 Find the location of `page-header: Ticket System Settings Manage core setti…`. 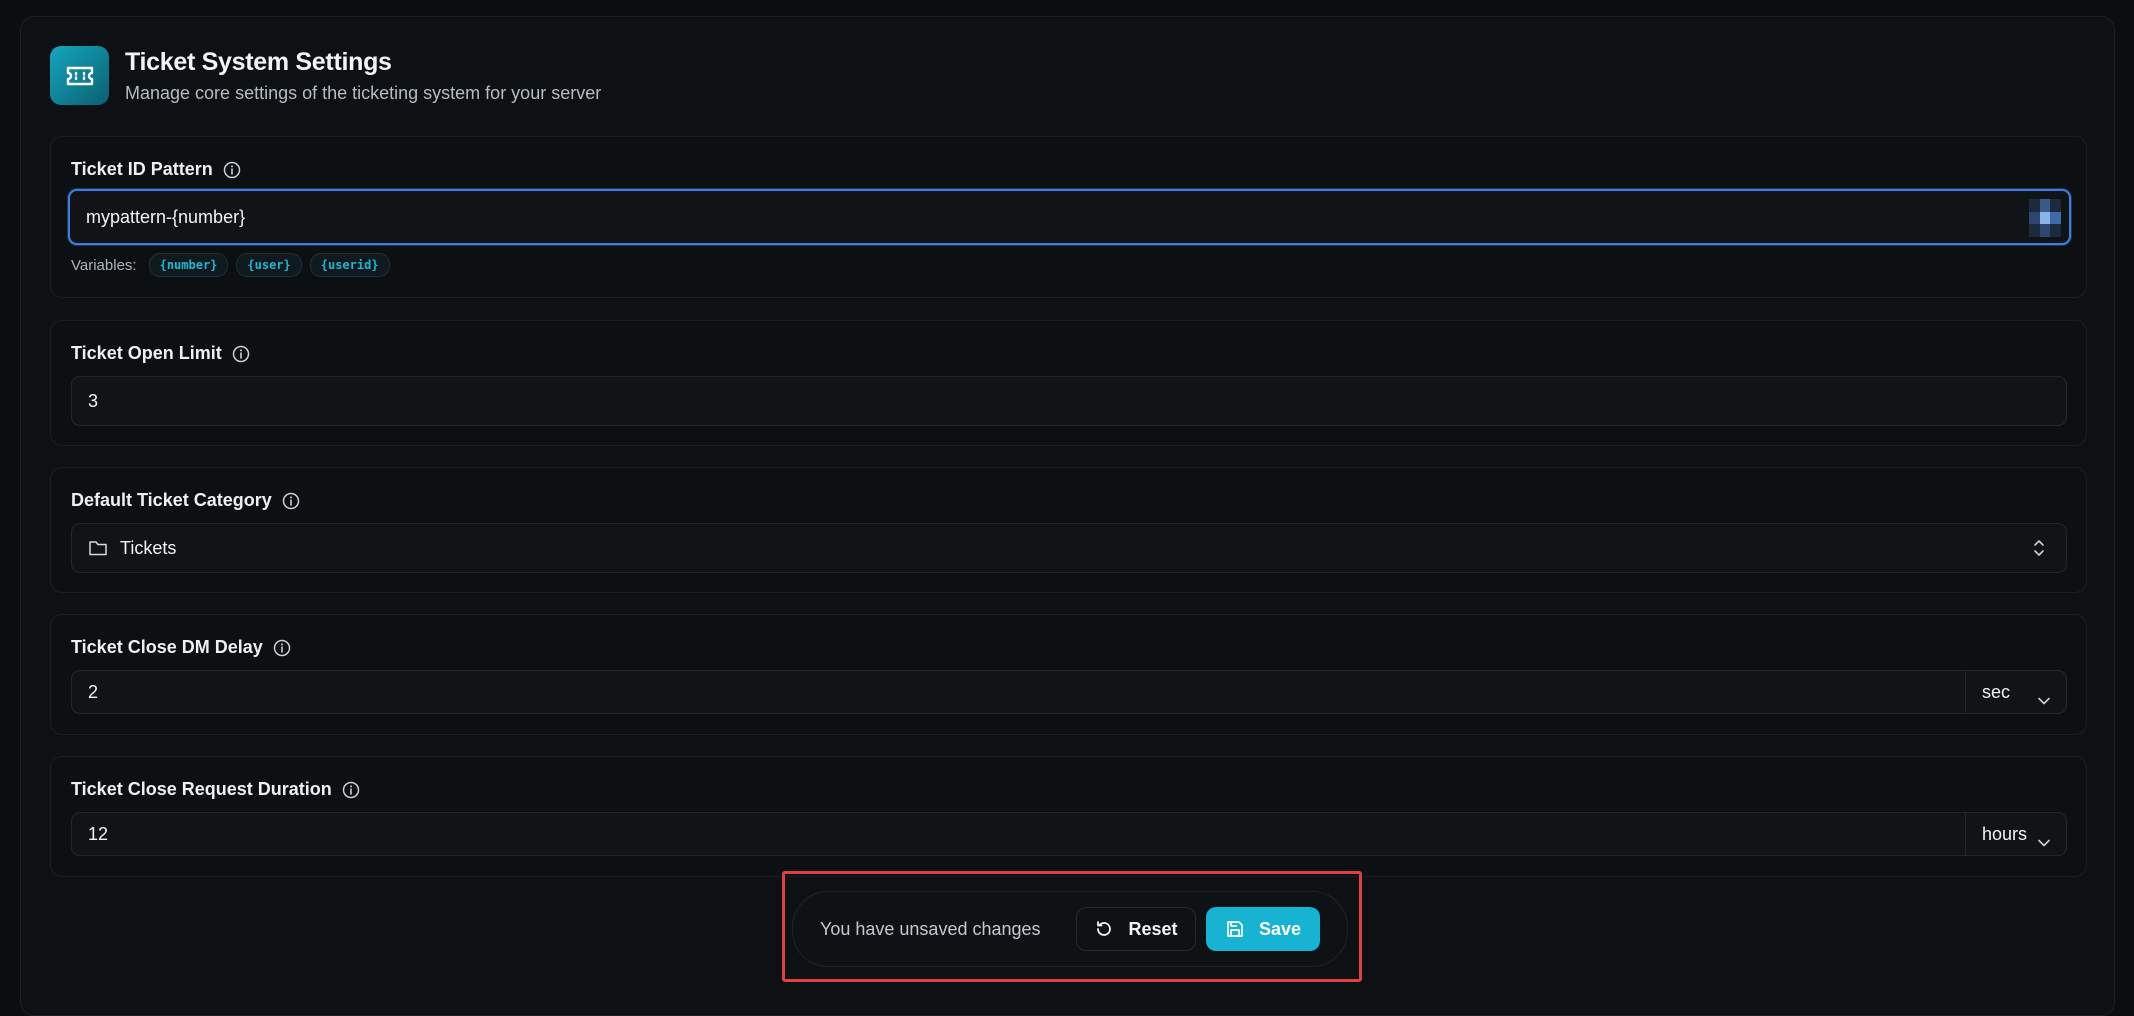

page-header: Ticket System Settings Manage core setti… is located at coordinates (325, 75).